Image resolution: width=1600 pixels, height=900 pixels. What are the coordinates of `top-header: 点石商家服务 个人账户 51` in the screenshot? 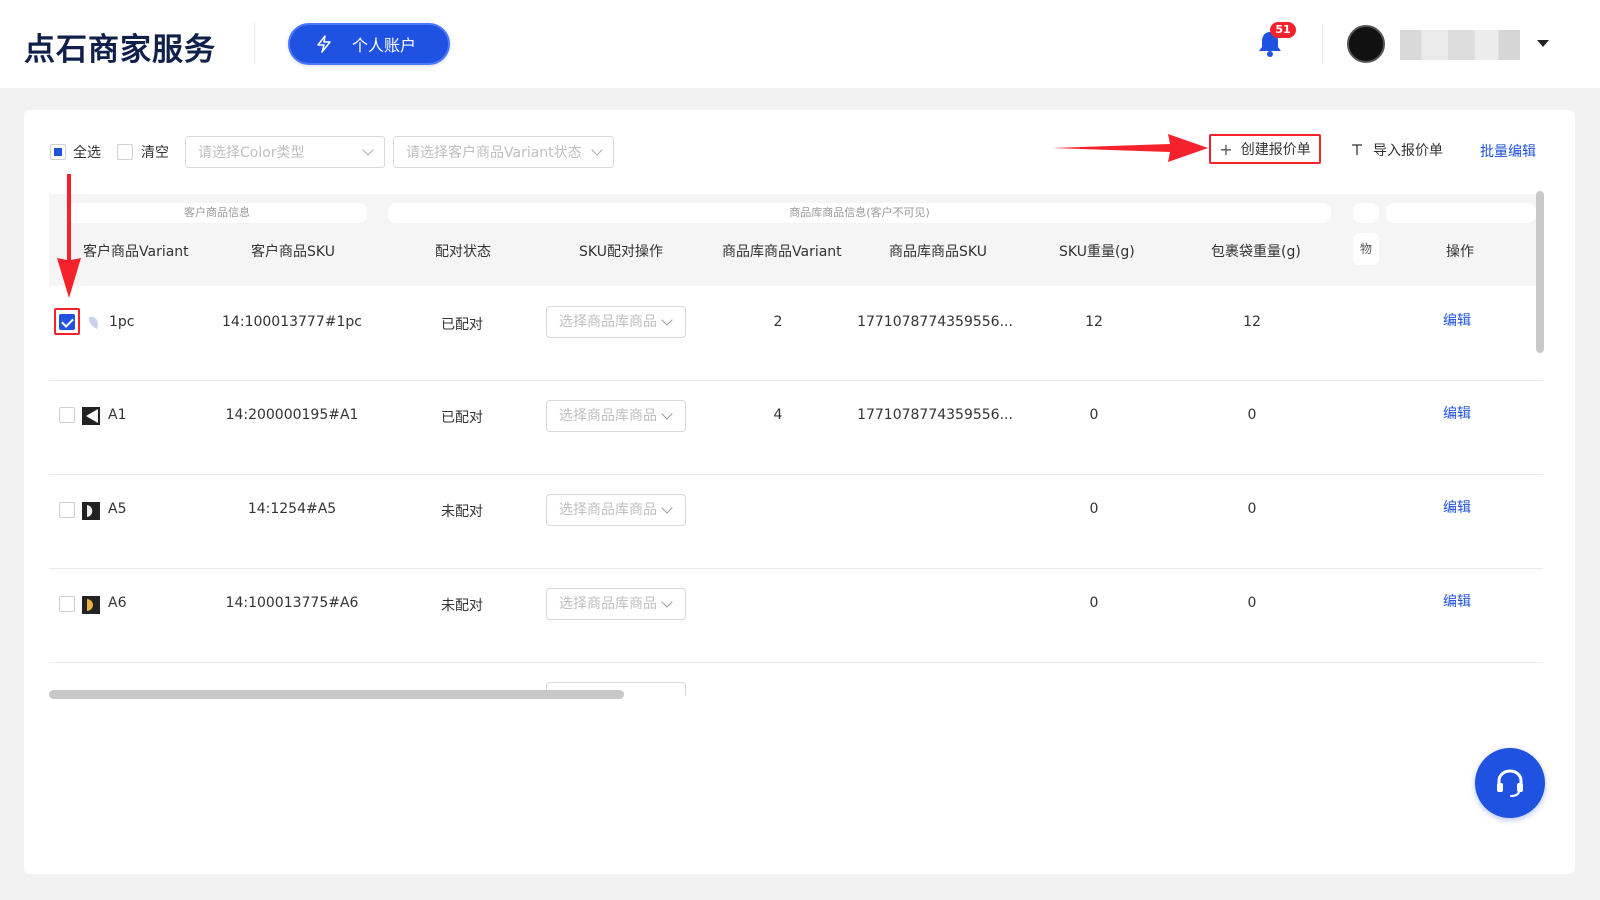 It's located at (800, 44).